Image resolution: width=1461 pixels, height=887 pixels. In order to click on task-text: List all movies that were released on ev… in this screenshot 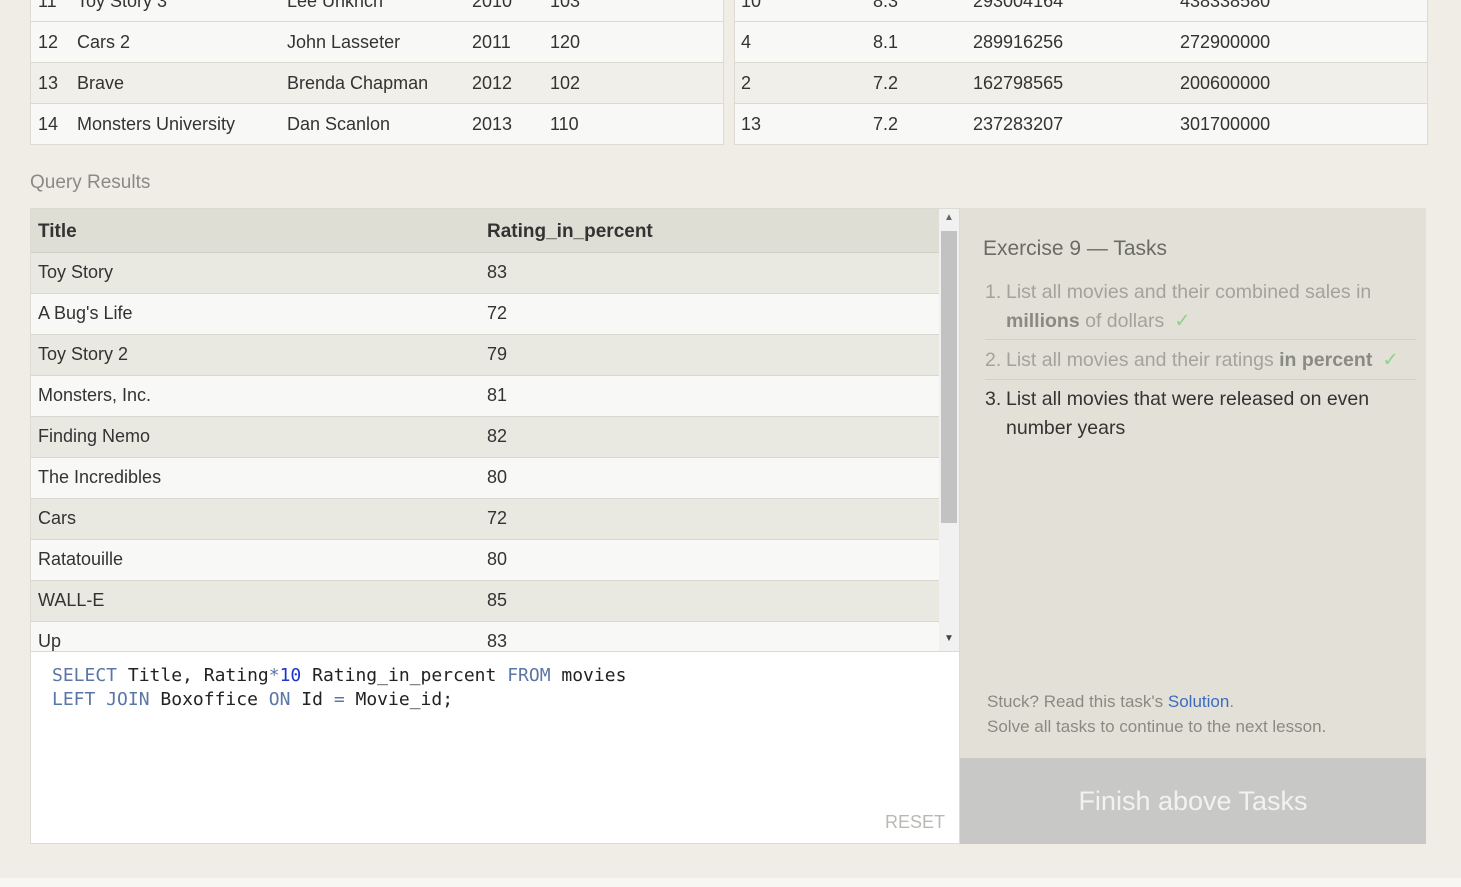, I will do `click(1188, 413)`.